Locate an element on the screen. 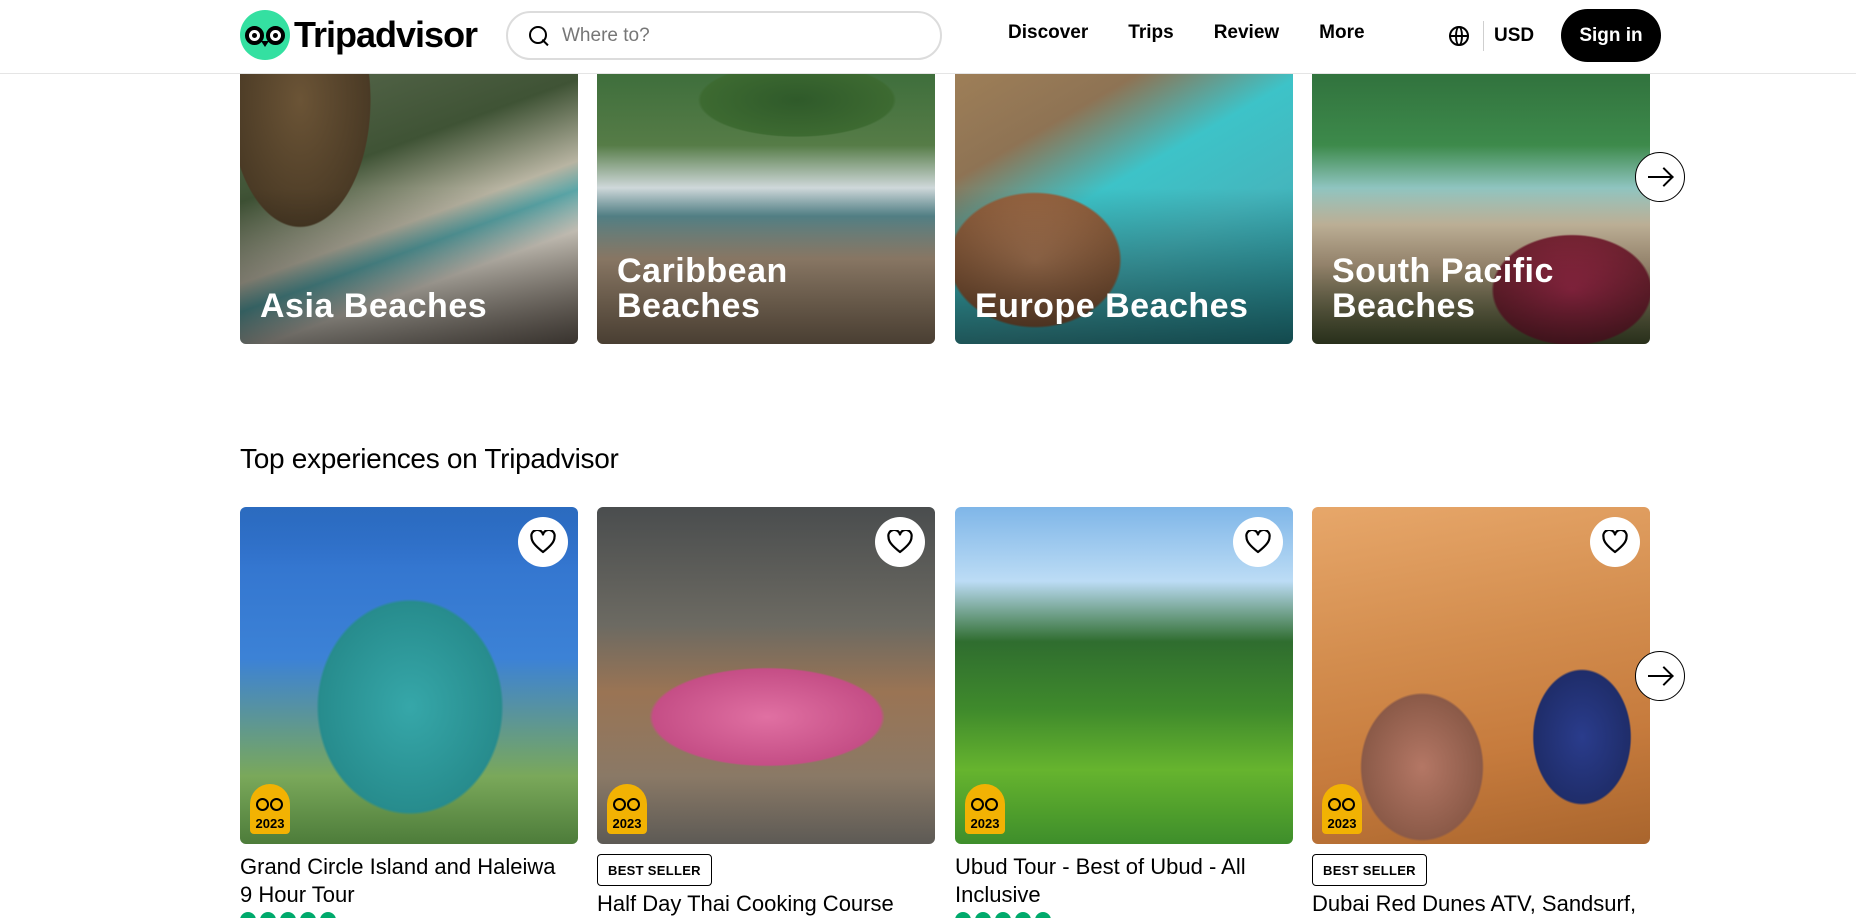 This screenshot has height=918, width=1856. experiences-next-button is located at coordinates (1660, 676).